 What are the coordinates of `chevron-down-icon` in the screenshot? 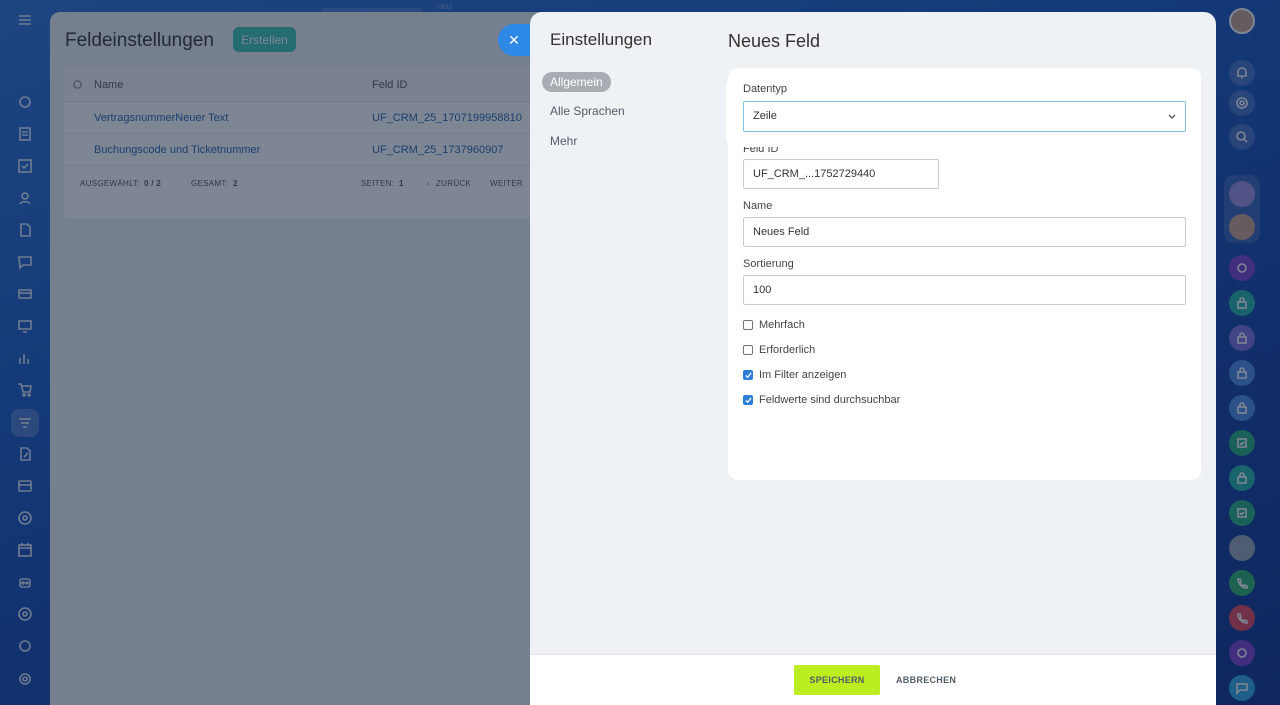 It's located at (1172, 116).